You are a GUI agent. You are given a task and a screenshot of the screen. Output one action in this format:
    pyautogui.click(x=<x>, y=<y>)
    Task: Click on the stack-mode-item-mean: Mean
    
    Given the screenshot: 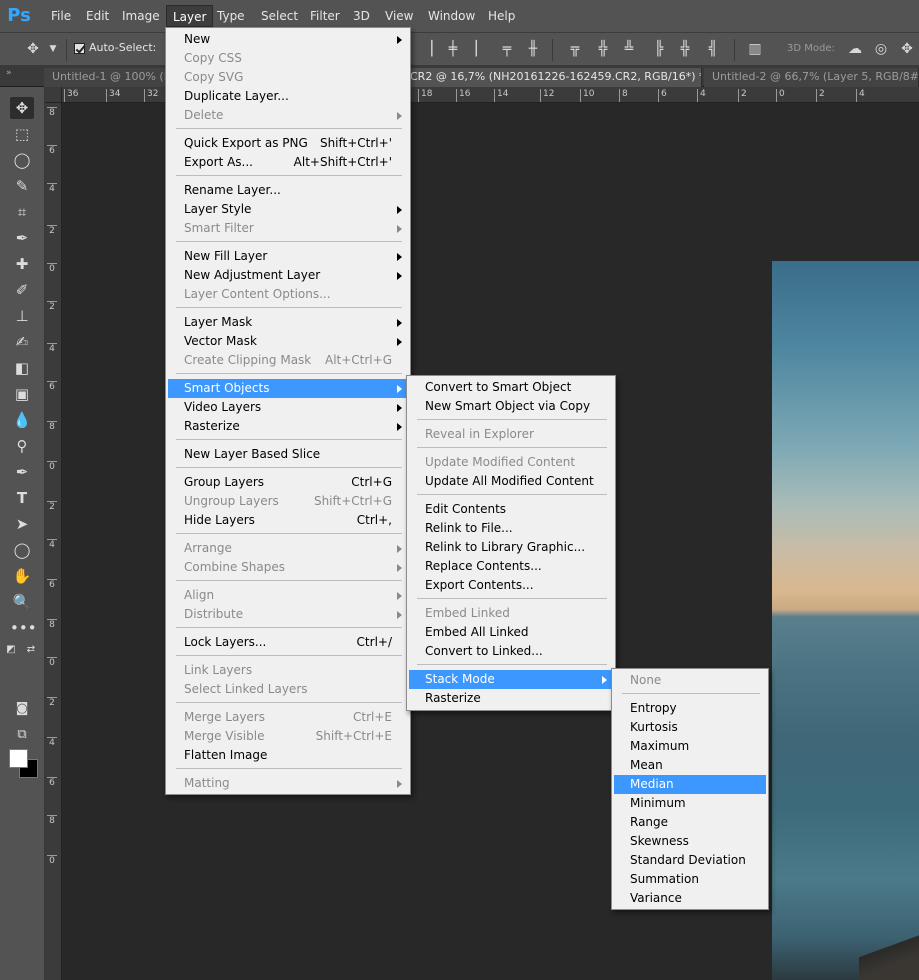 What is the action you would take?
    pyautogui.click(x=690, y=765)
    